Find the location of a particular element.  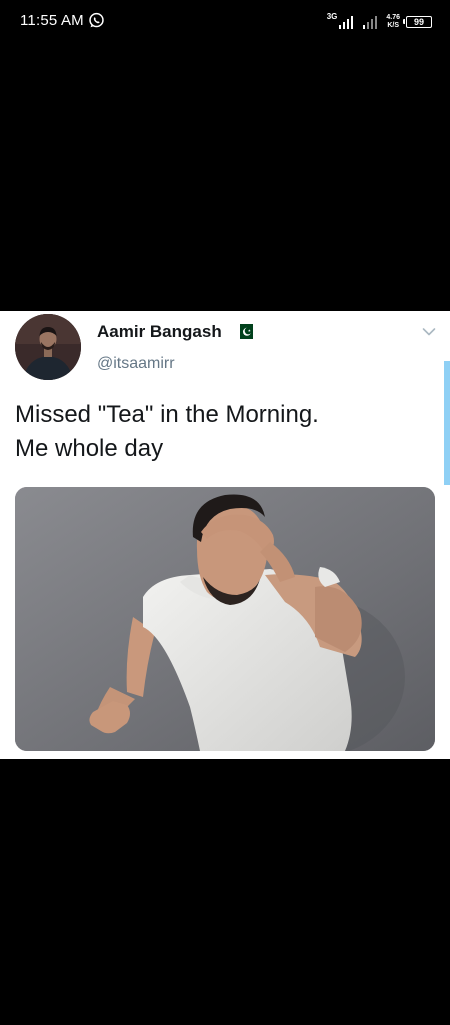

chevron-down-icon is located at coordinates (429, 332).